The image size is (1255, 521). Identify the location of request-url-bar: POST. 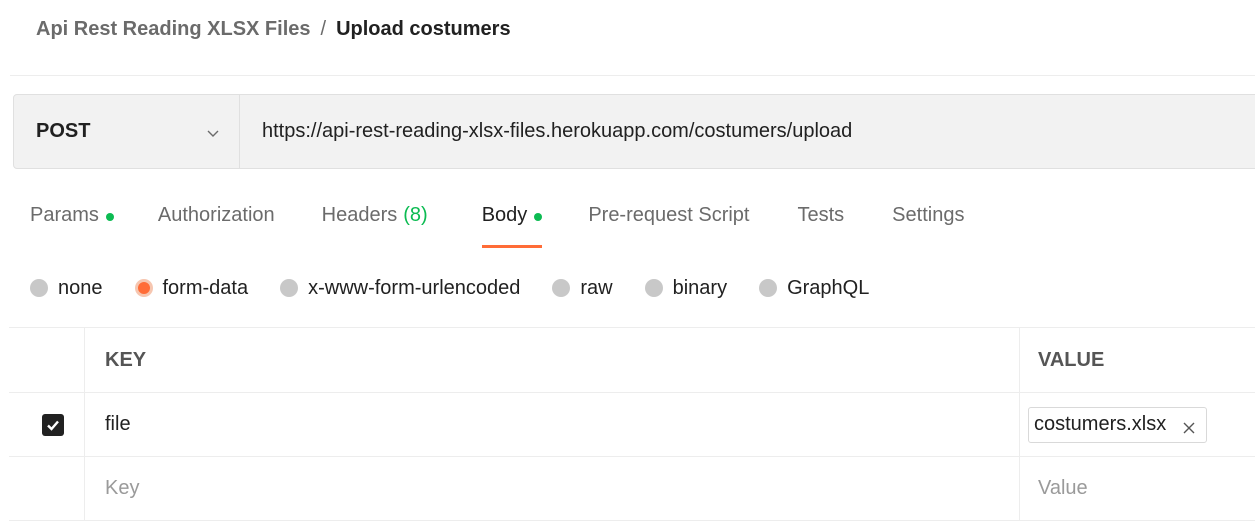
(634, 131).